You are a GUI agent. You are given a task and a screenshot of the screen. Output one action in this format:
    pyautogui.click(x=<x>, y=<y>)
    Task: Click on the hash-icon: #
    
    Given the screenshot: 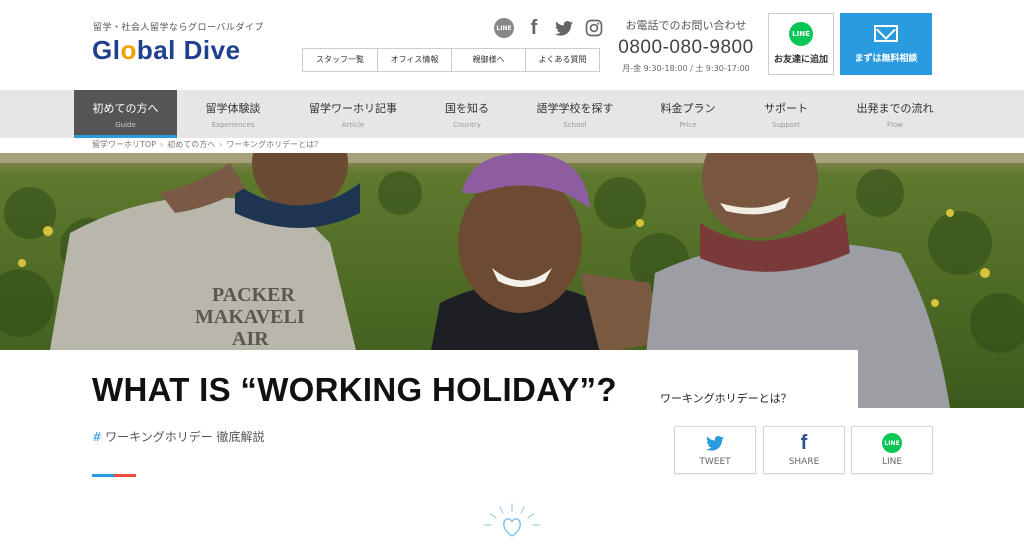 What is the action you would take?
    pyautogui.click(x=97, y=437)
    